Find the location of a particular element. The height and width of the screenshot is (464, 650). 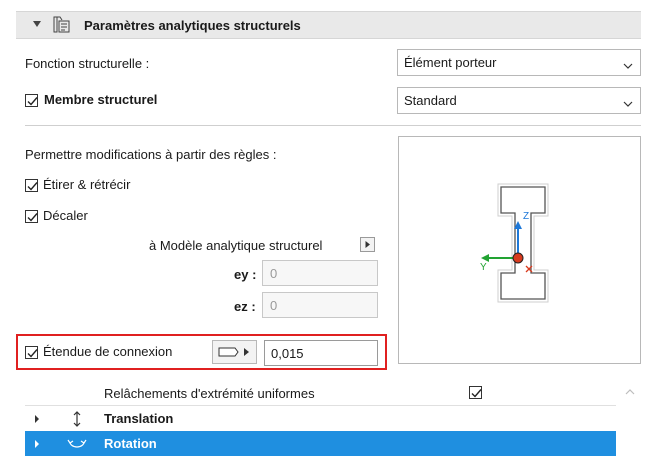

structural-function-label: Fonction structurelle : is located at coordinates (87, 63).